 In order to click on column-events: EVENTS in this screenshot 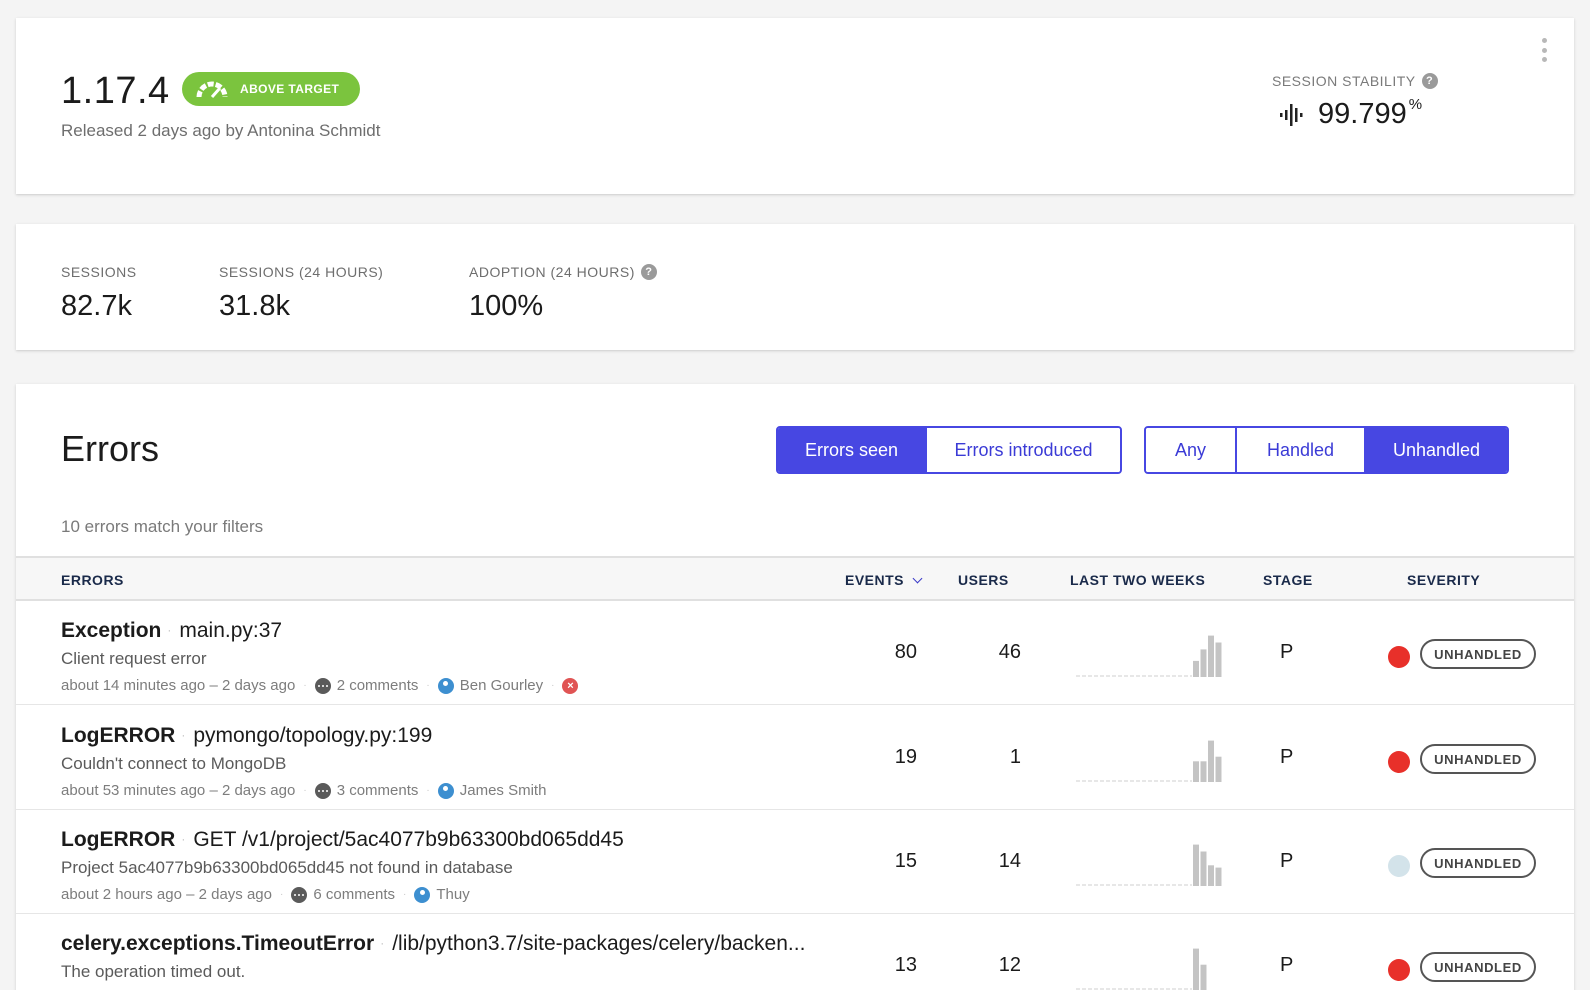, I will do `click(884, 580)`.